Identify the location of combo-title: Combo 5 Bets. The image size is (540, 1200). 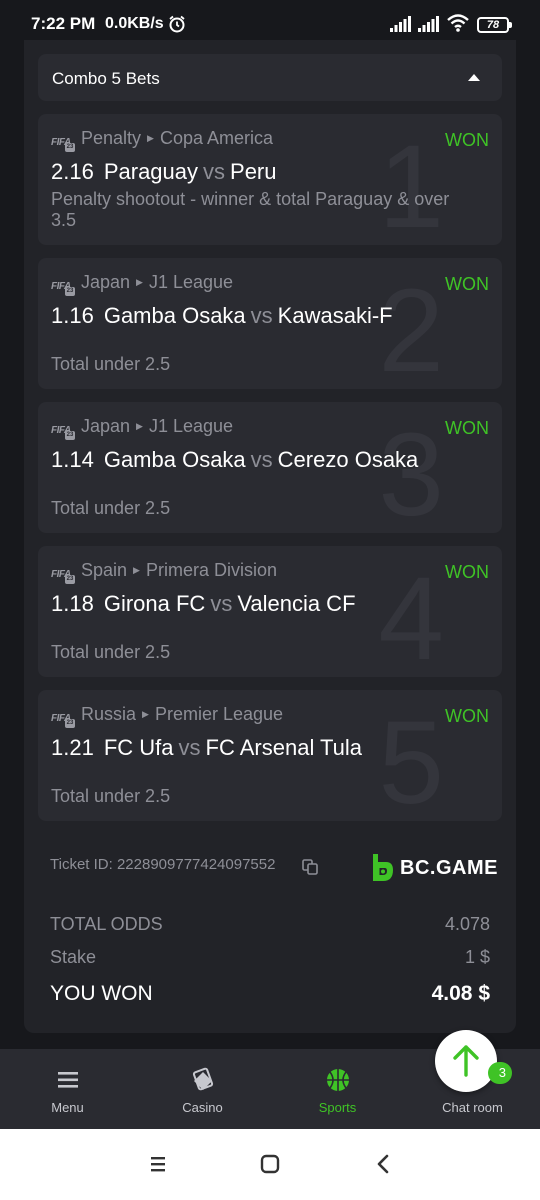
(106, 78).